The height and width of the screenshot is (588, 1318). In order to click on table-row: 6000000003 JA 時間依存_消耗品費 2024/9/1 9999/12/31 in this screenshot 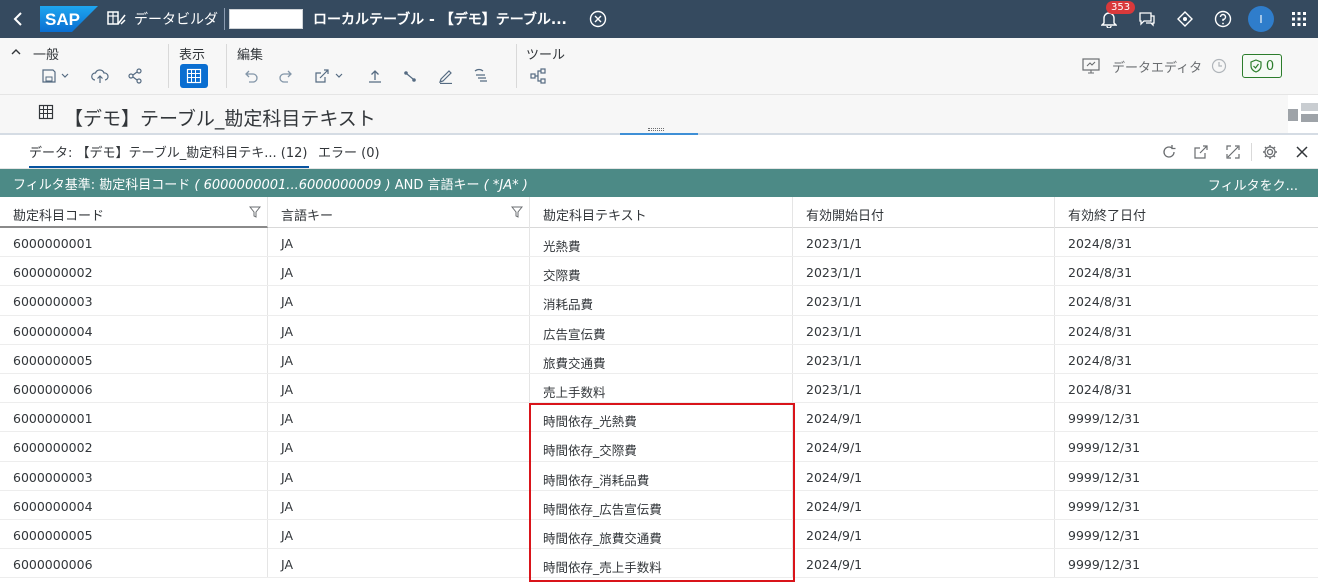, I will do `click(659, 476)`.